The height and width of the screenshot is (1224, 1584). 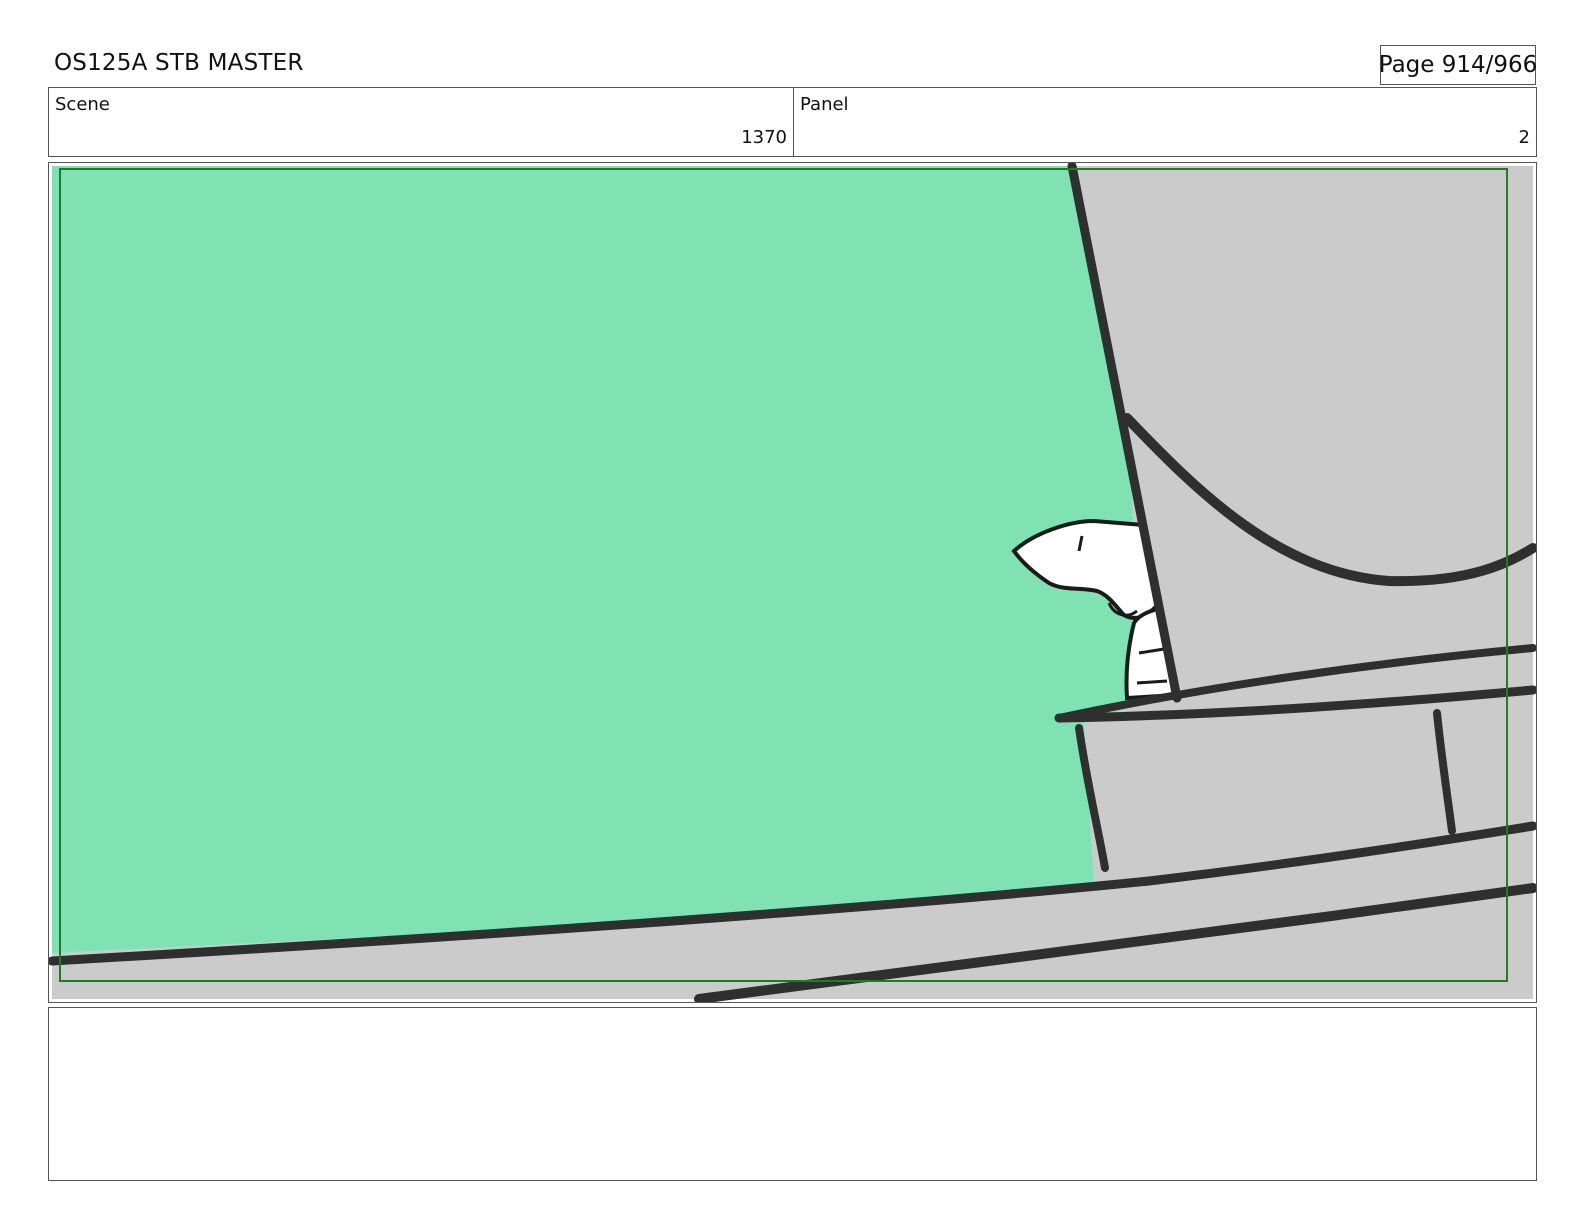 What do you see at coordinates (824, 104) in the screenshot?
I see `panel-label: Panel` at bounding box center [824, 104].